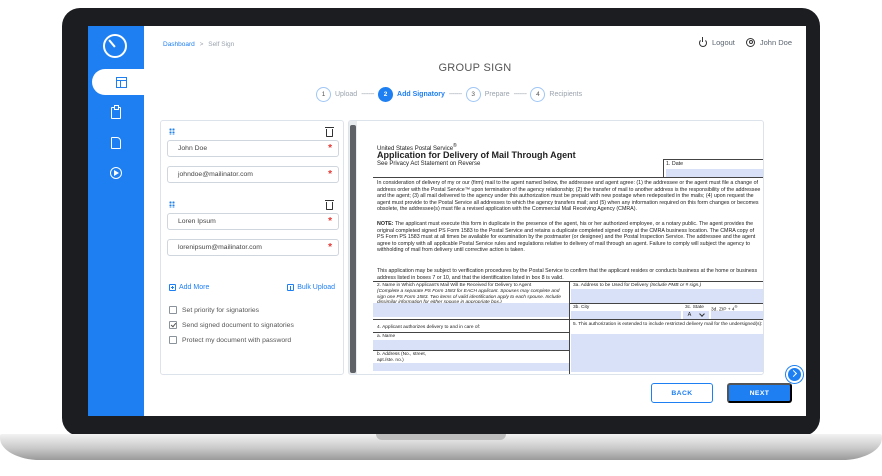 The height and width of the screenshot is (476, 882). What do you see at coordinates (759, 393) in the screenshot?
I see `next-button: NEXT` at bounding box center [759, 393].